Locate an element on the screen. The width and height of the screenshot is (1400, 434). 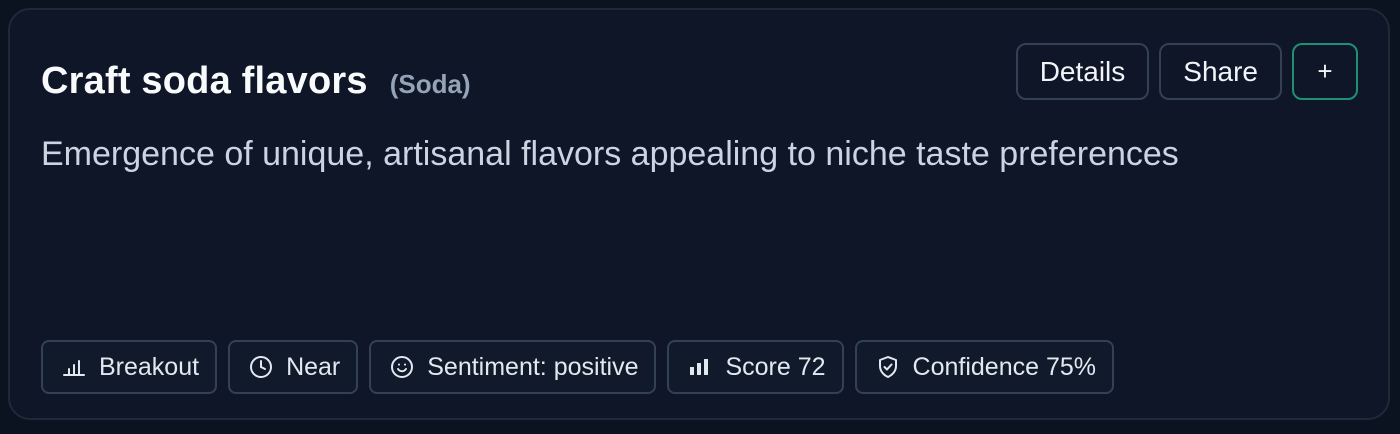
card-actions: Details Share + is located at coordinates (1186, 71).